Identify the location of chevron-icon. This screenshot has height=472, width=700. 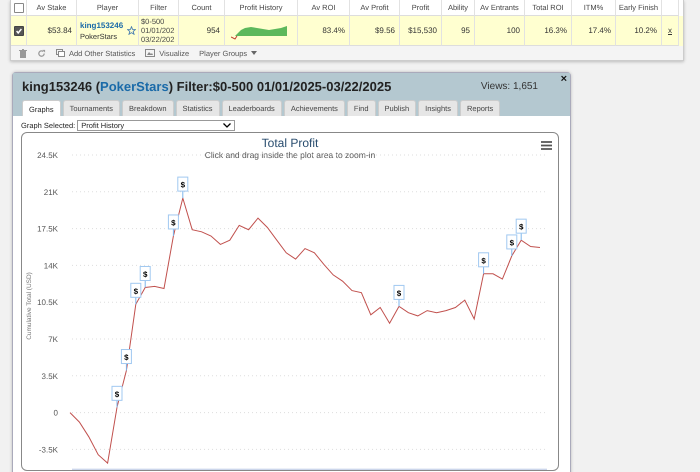
(227, 125).